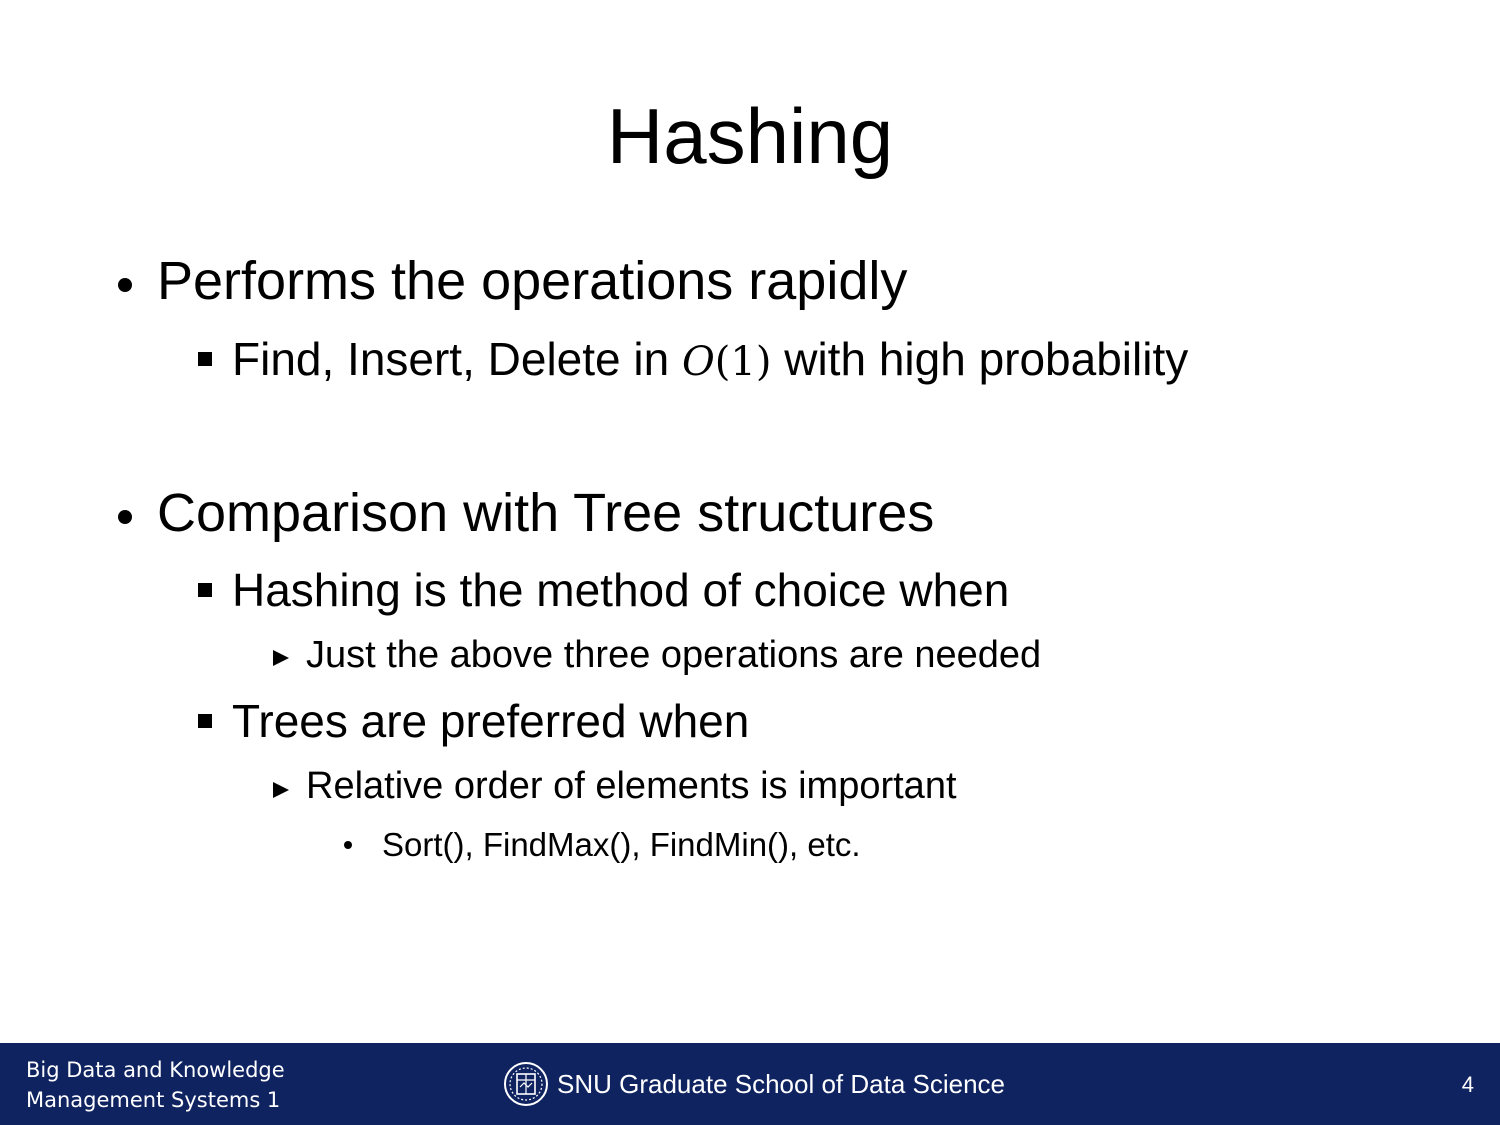 The width and height of the screenshot is (1500, 1125). Describe the element at coordinates (526, 1084) in the screenshot. I see `snu-emblem-icon` at that location.